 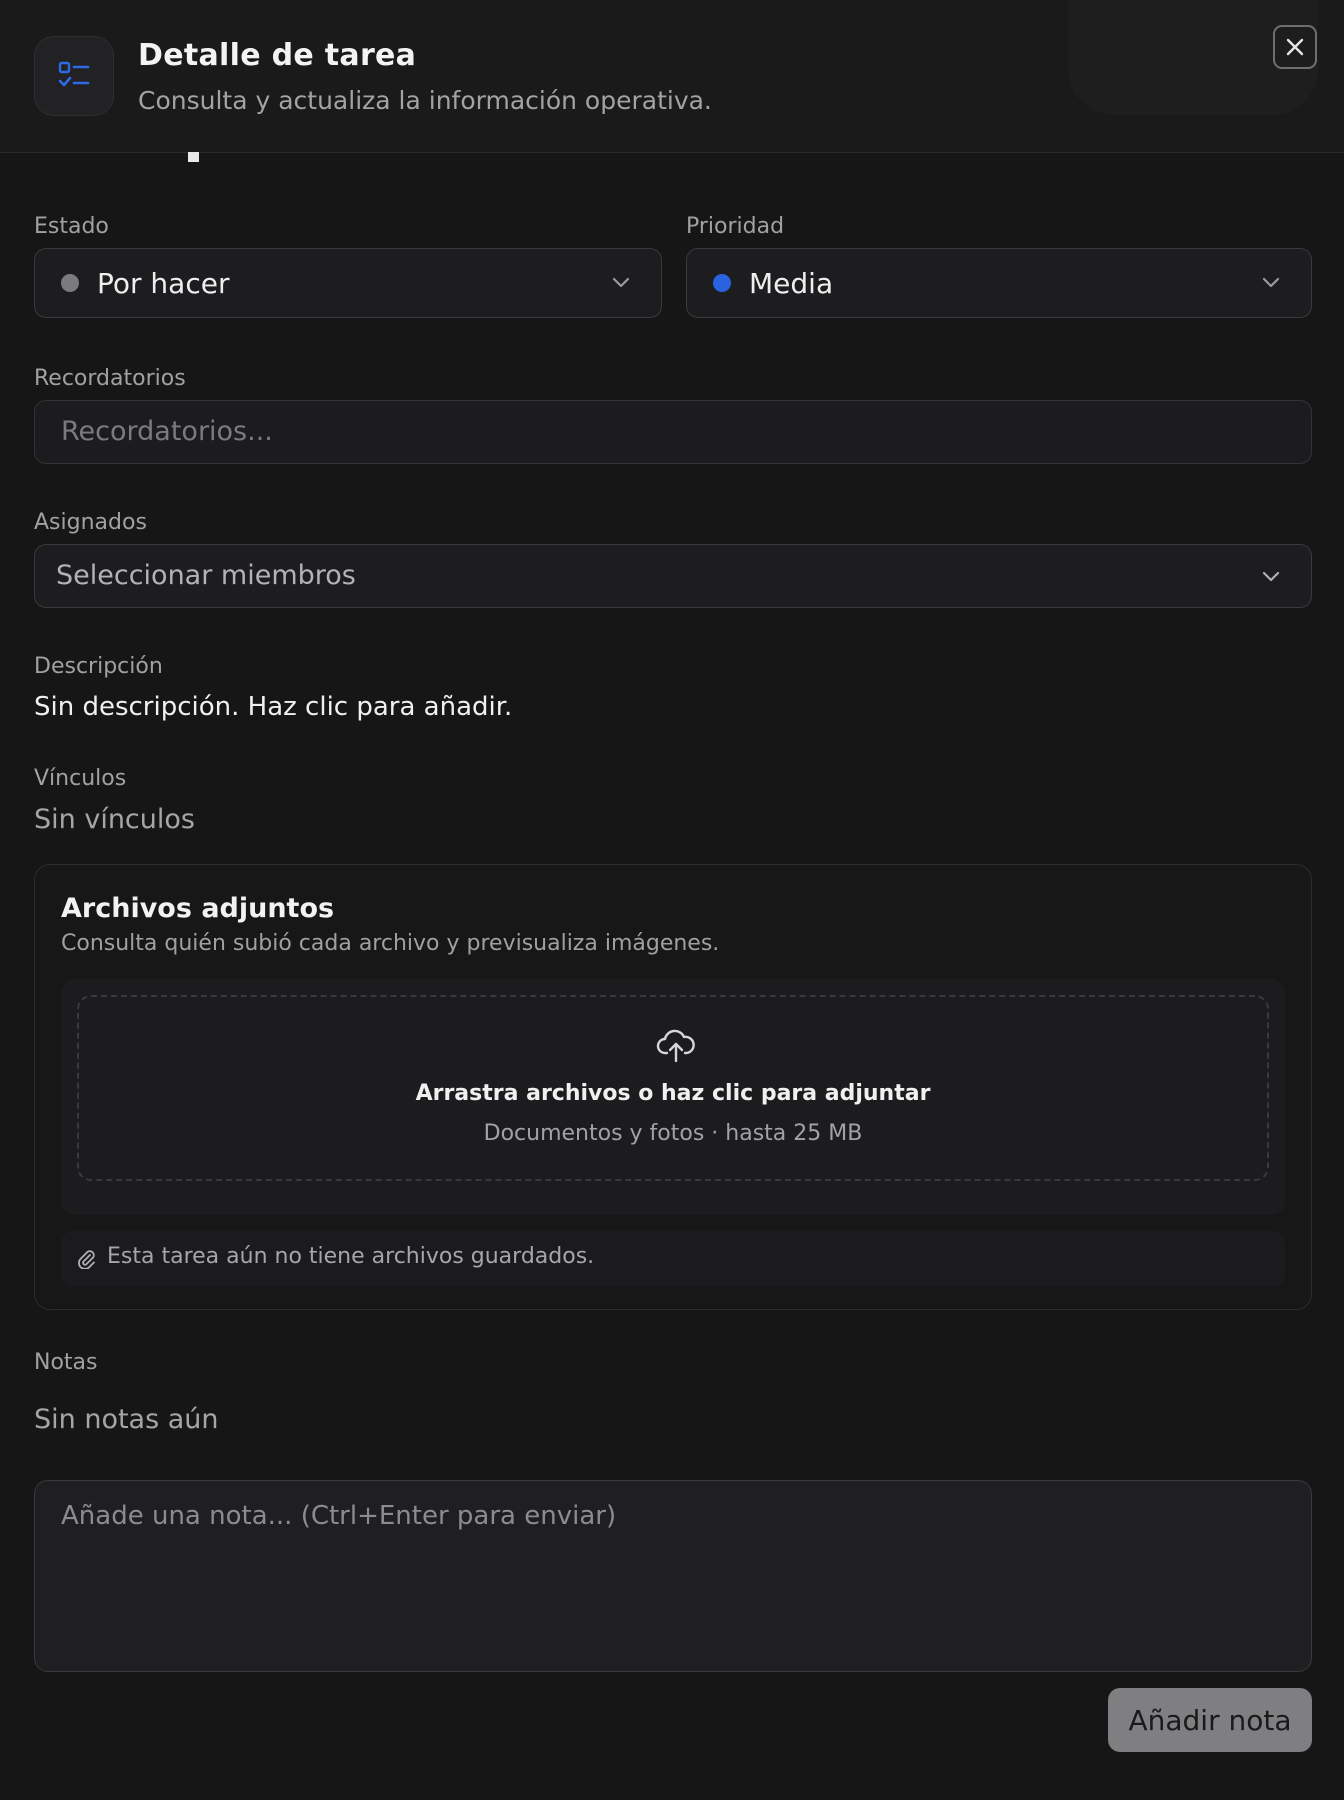 What do you see at coordinates (673, 1133) in the screenshot?
I see `dropzone-hint: Documentos y fotos · hasta 25 MB` at bounding box center [673, 1133].